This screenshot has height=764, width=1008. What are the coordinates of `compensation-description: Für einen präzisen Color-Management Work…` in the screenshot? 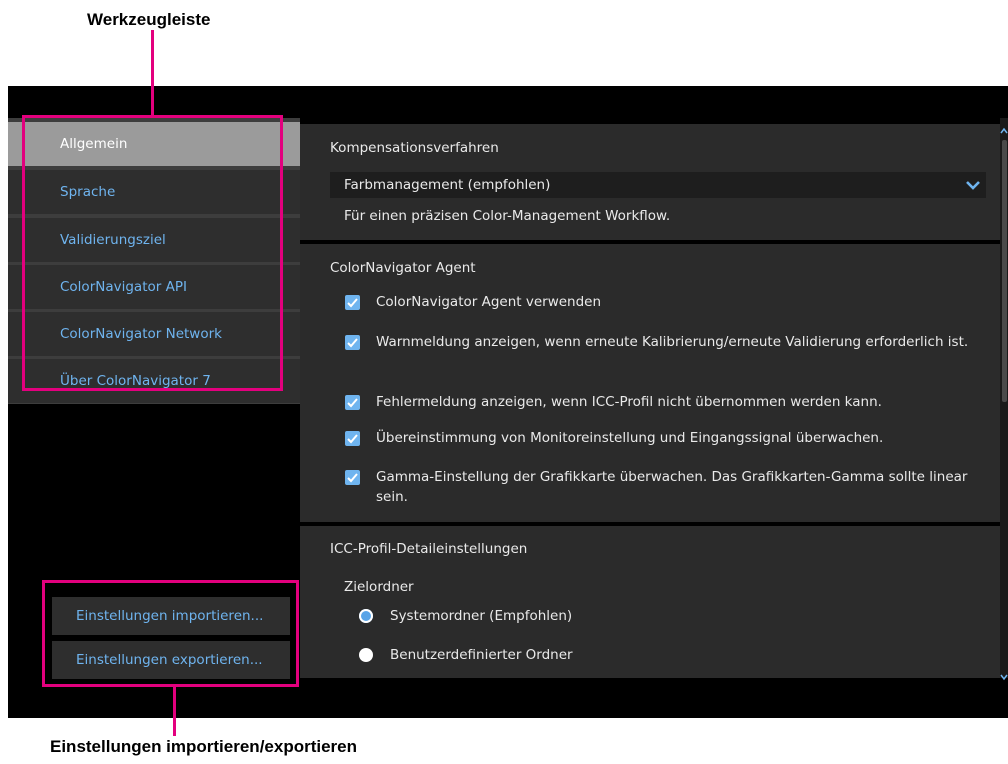 It's located at (507, 216).